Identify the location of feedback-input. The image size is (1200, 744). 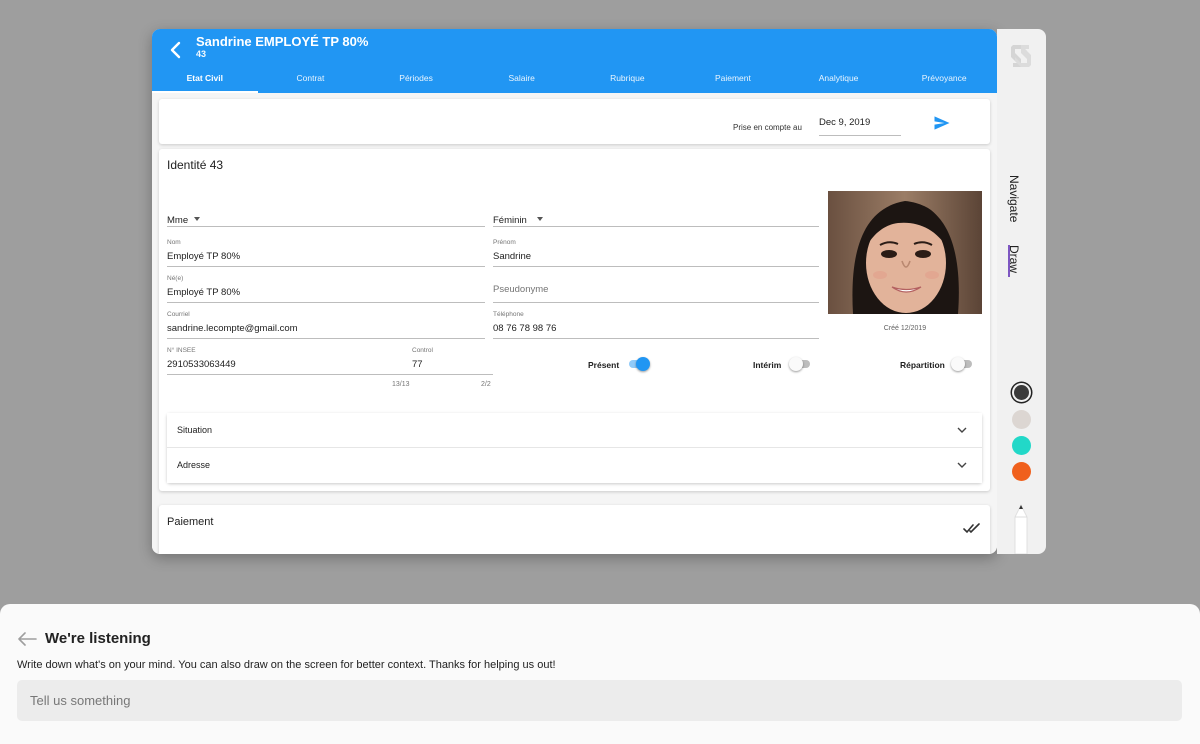
(599, 700).